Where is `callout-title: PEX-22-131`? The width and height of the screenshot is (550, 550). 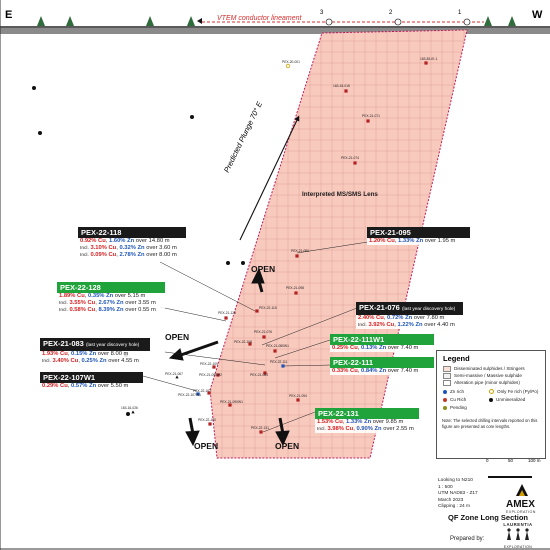
callout-title: PEX-22-131 is located at coordinates (367, 413).